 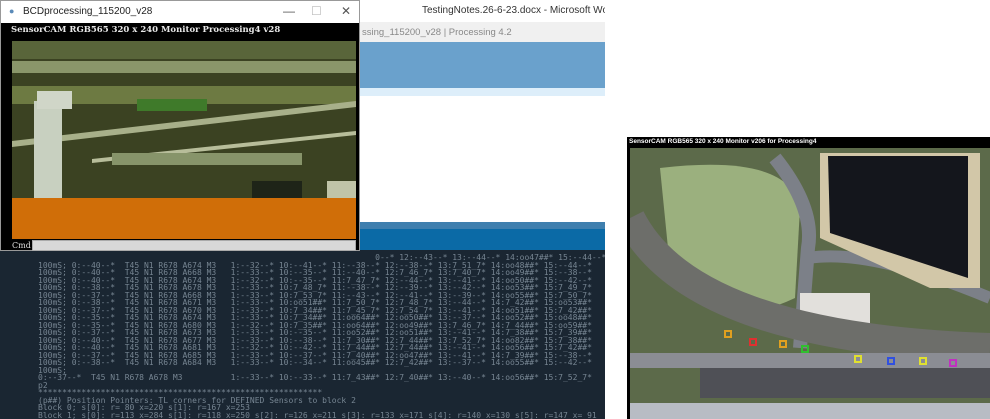 I want to click on ide-console-header, so click(x=482, y=236).